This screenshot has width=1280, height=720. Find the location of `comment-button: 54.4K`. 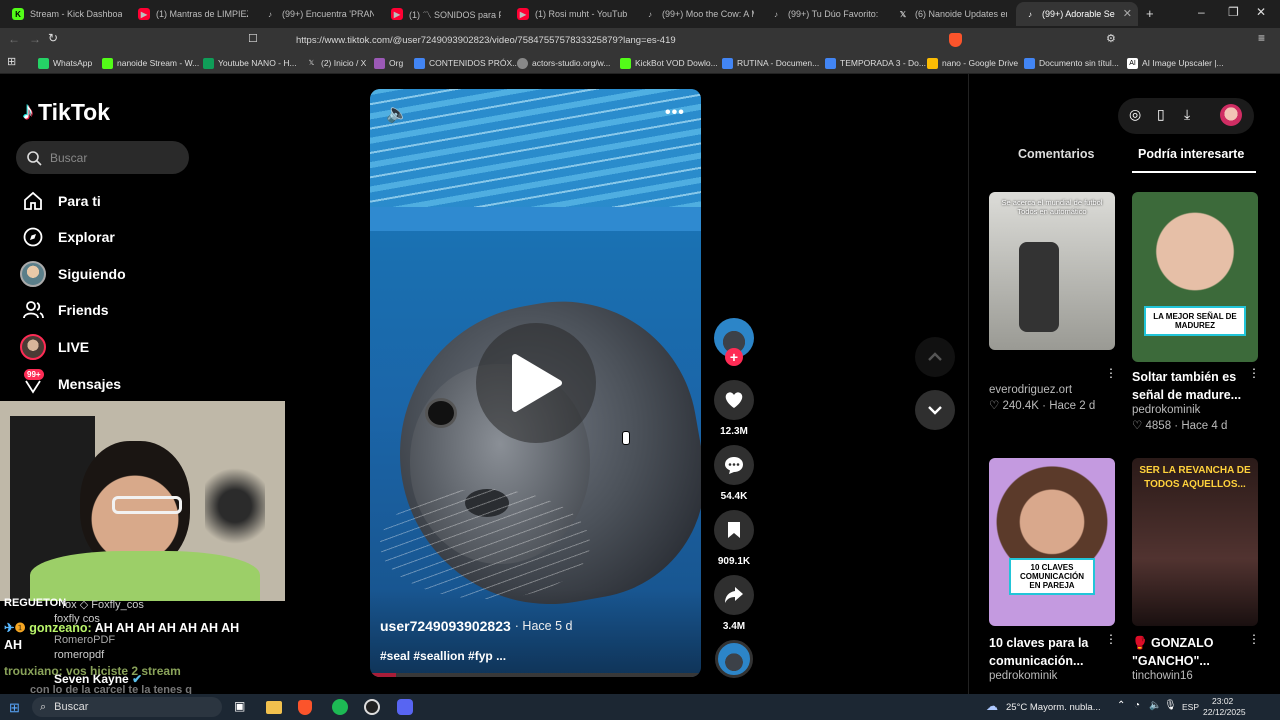

comment-button: 54.4K is located at coordinates (734, 473).